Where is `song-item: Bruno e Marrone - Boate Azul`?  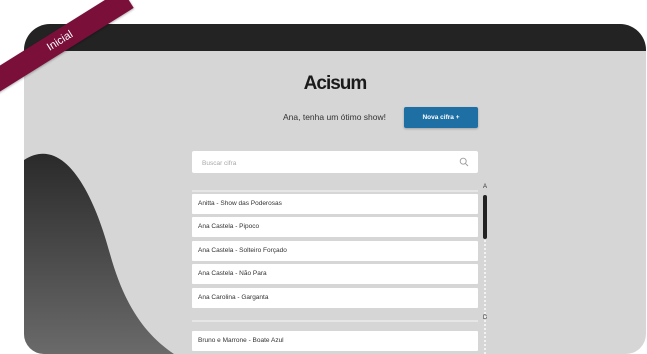
song-item: Bruno e Marrone - Boate Azul is located at coordinates (335, 341).